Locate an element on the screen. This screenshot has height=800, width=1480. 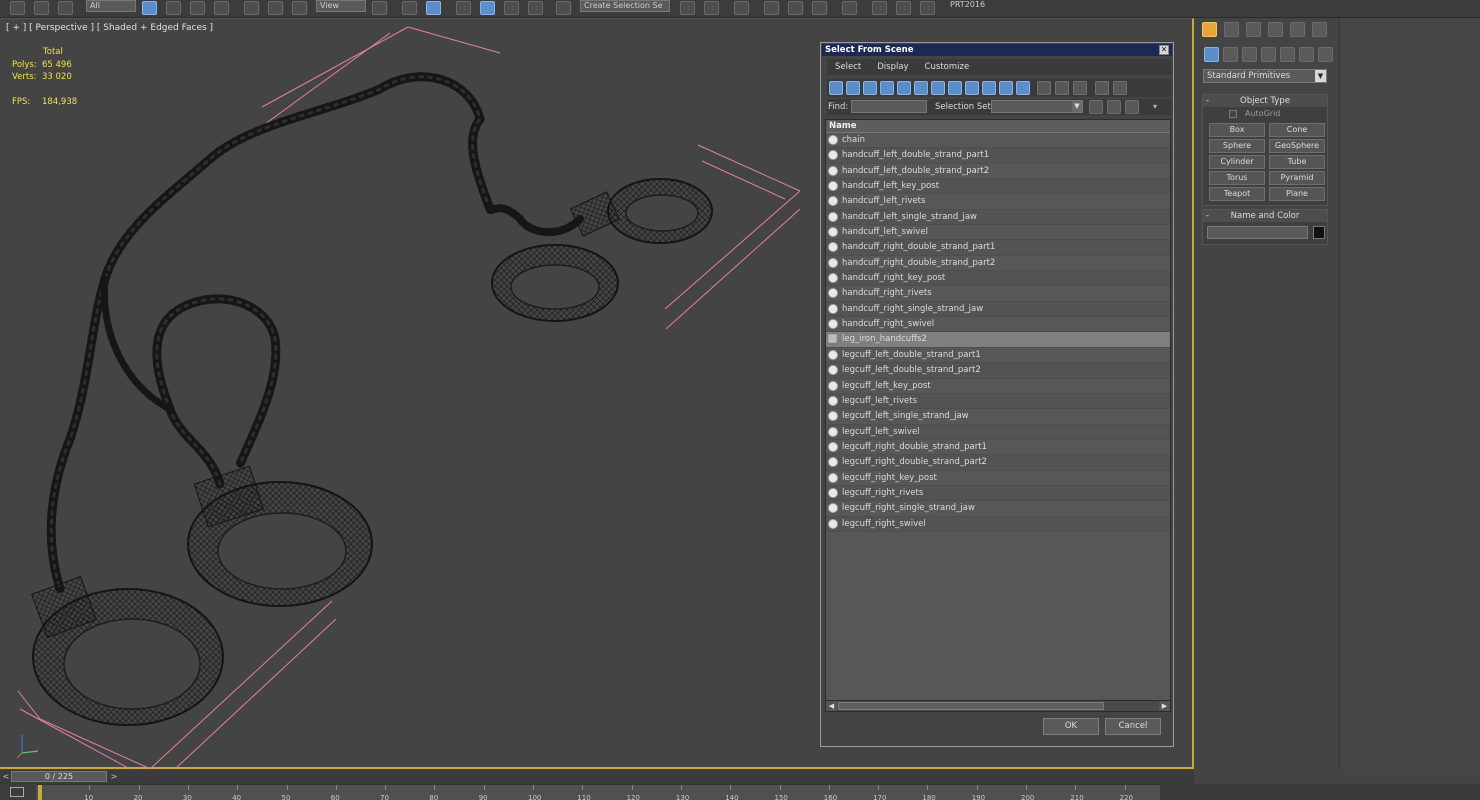
list-item: handcuff_right_swivel is located at coordinates (998, 325).